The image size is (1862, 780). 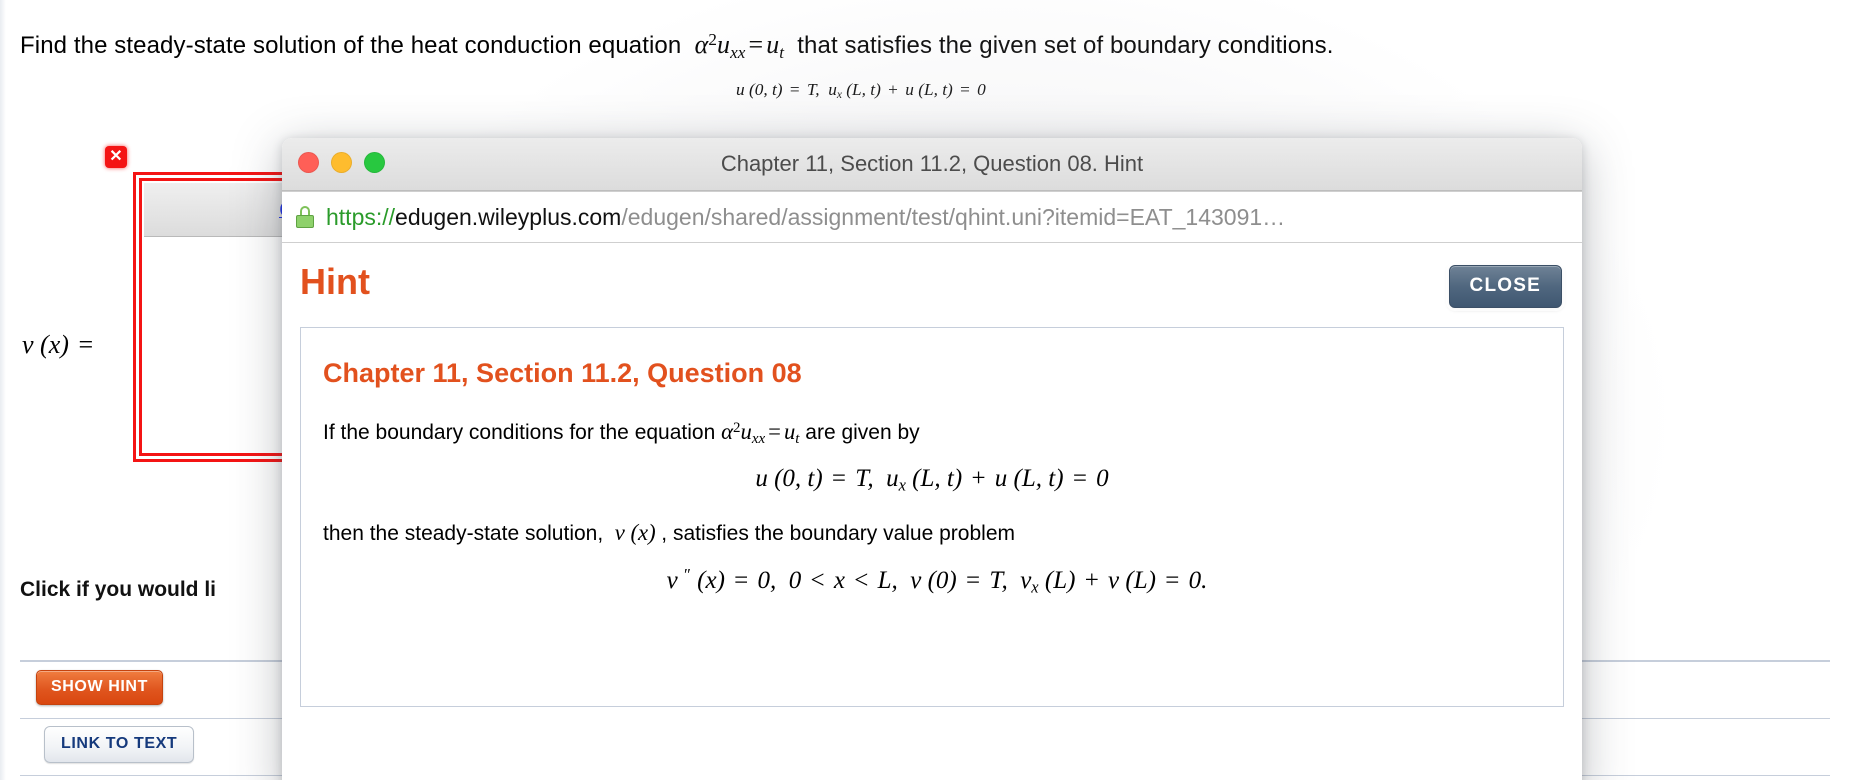 What do you see at coordinates (361, 216) in the screenshot?
I see `url-scheme: https://` at bounding box center [361, 216].